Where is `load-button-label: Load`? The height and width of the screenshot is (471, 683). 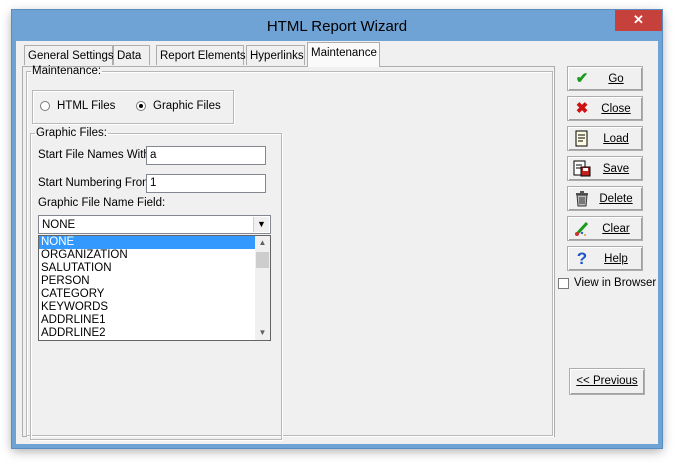
load-button-label: Load is located at coordinates (616, 139).